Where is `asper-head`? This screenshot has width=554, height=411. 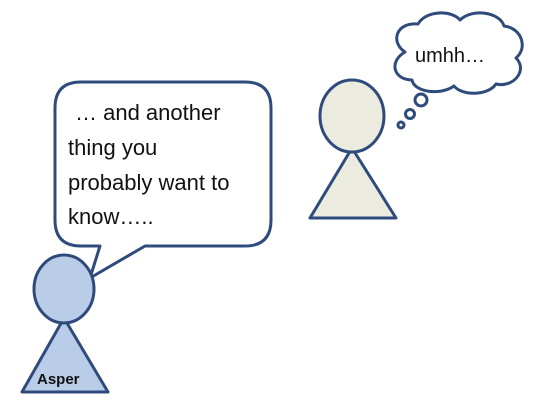 asper-head is located at coordinates (64, 289).